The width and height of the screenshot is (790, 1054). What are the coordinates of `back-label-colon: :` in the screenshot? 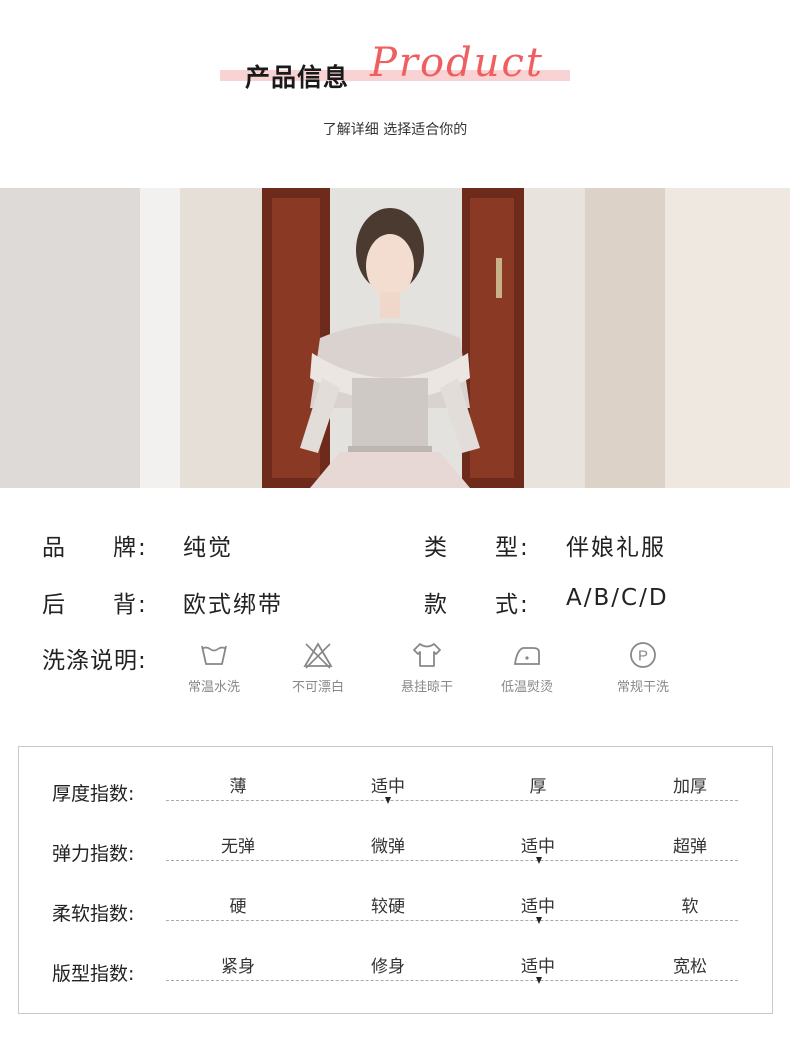 It's located at (143, 605).